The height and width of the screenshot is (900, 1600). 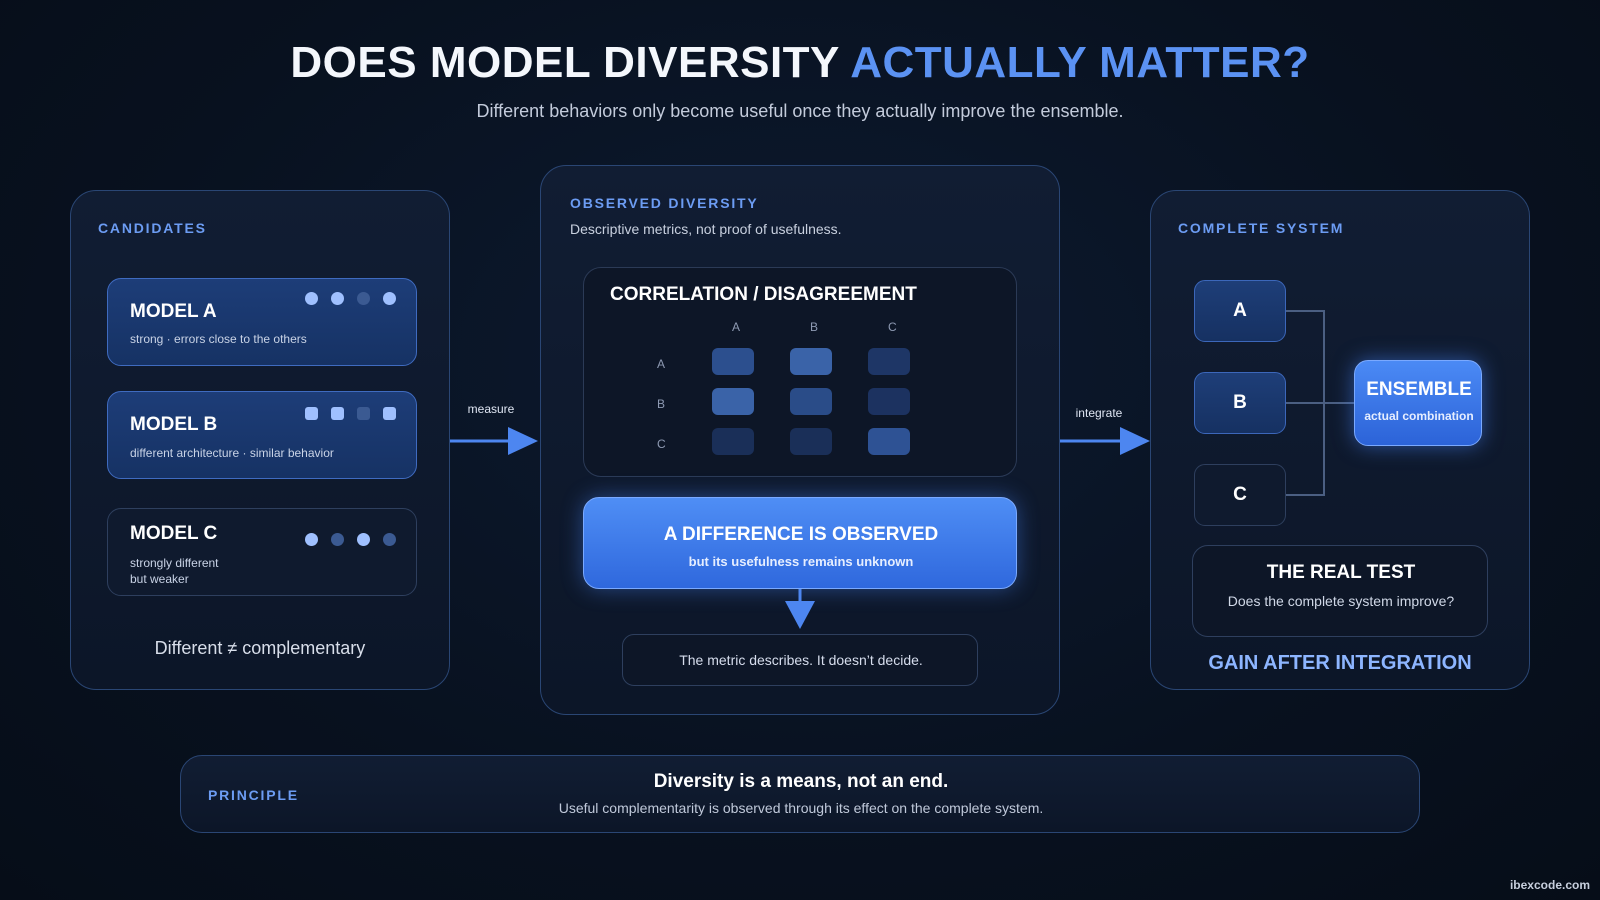 What do you see at coordinates (889, 401) in the screenshot?
I see `matrix-cell-bc` at bounding box center [889, 401].